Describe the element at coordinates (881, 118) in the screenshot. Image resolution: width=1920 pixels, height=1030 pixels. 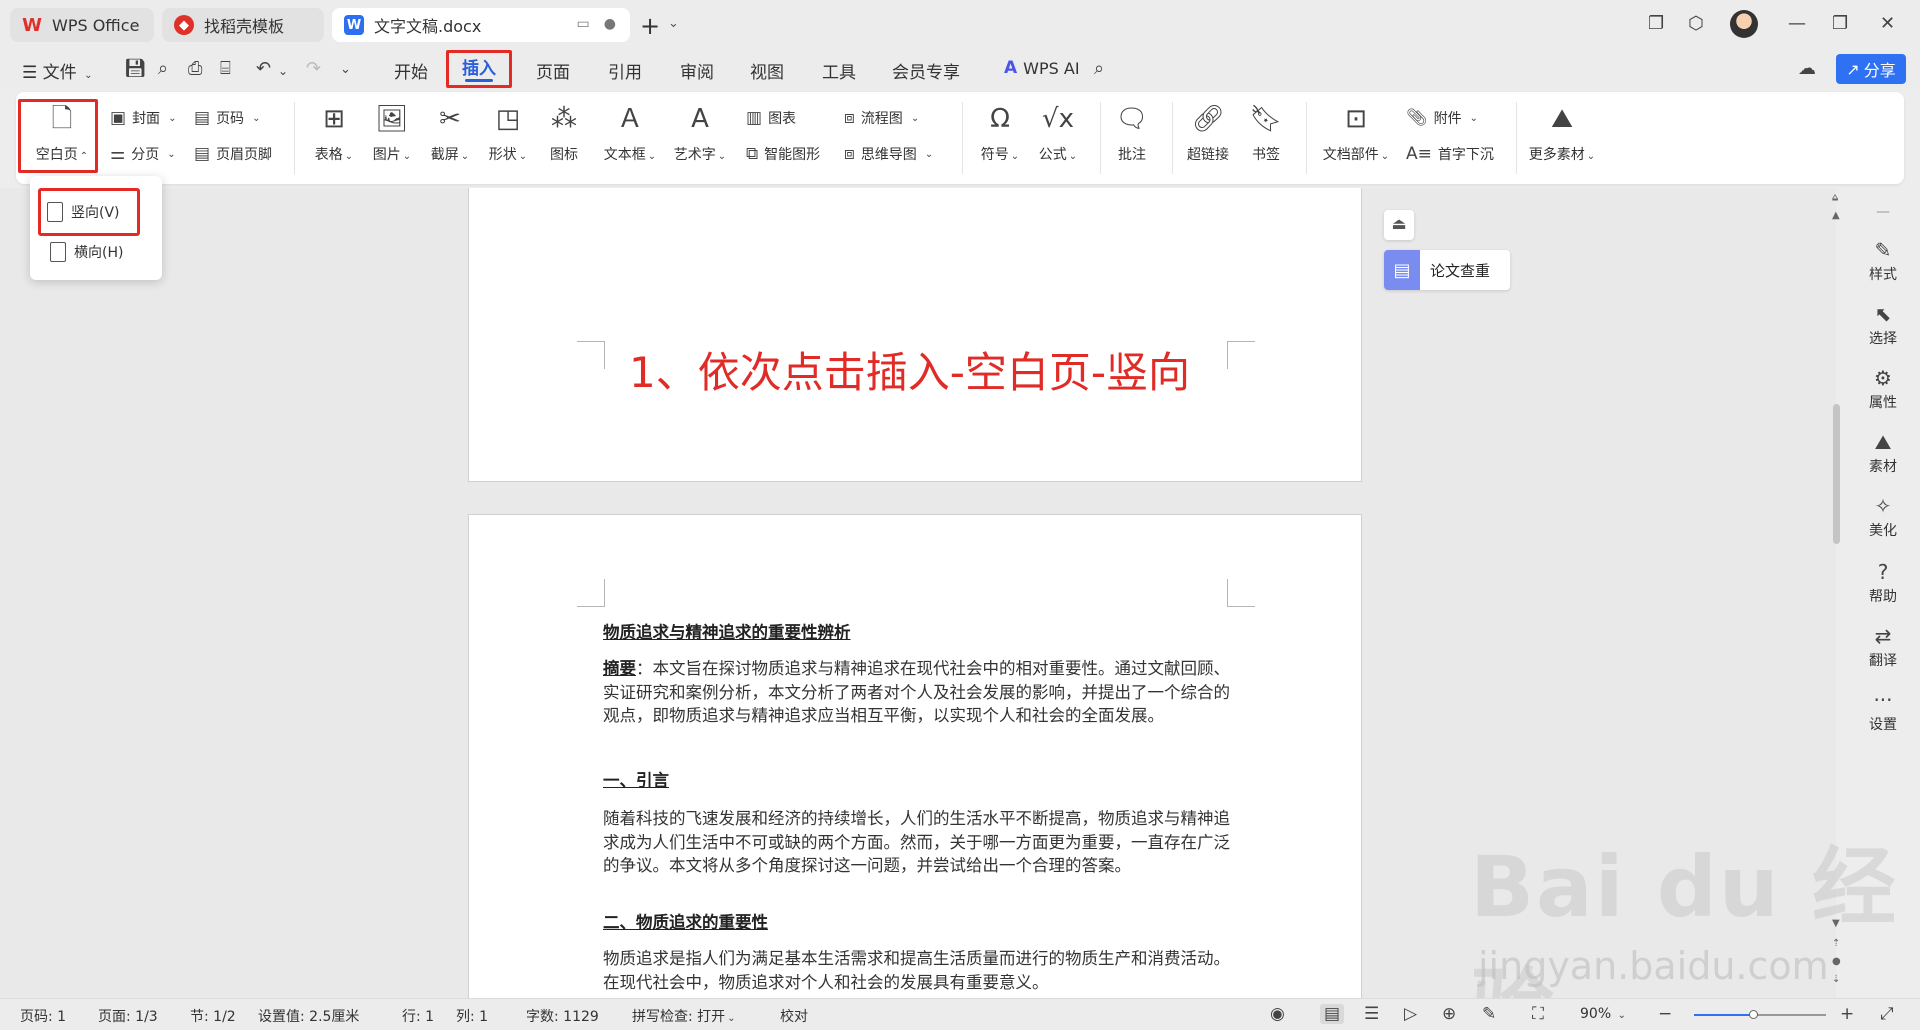
I see `flowchart-button: ⧈ 流程图 ⌄` at that location.